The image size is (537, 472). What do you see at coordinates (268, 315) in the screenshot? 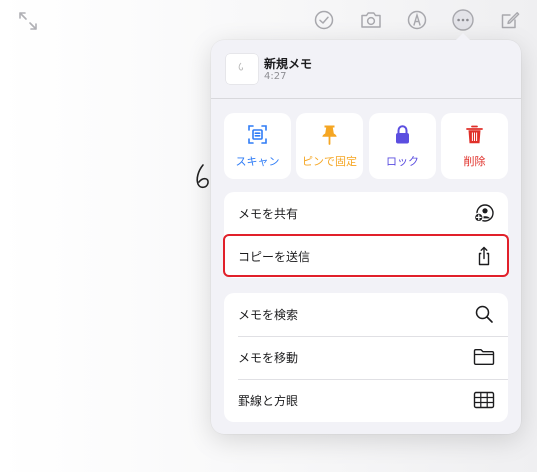
I see `find-in-note-label: メモを検索` at bounding box center [268, 315].